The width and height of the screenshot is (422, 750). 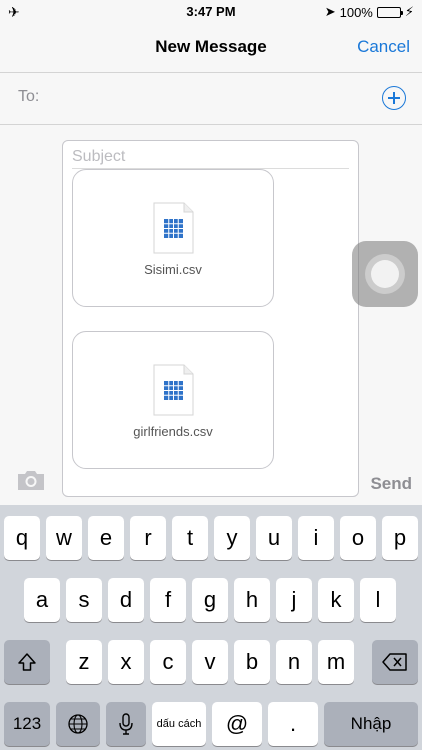 I want to click on location-arrow-icon: ➤, so click(x=330, y=11).